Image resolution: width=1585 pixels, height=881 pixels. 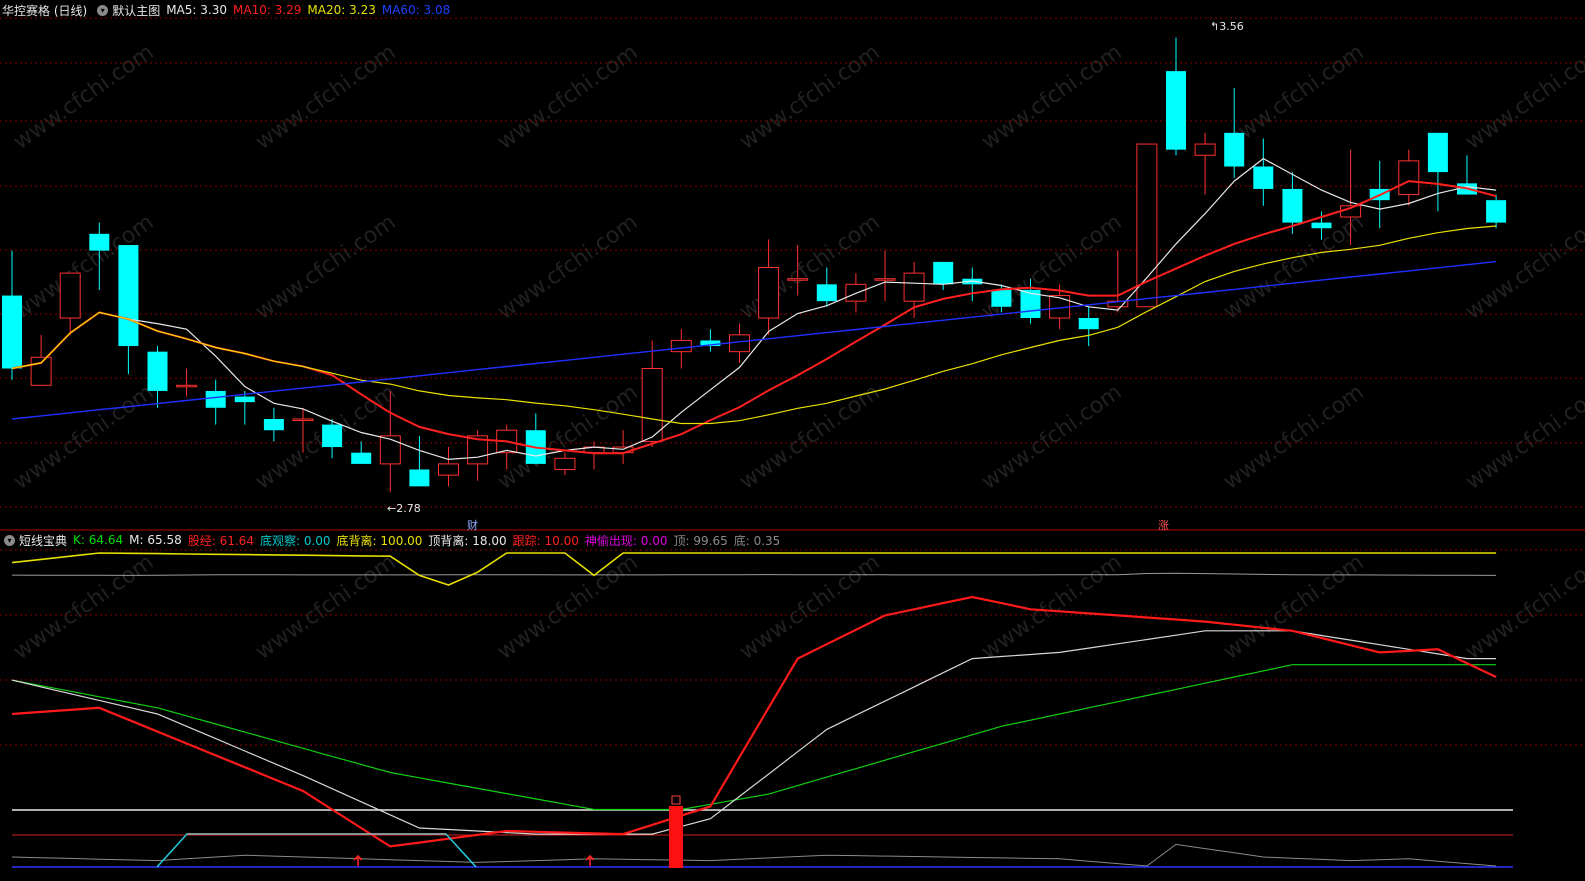 What do you see at coordinates (676, 800) in the screenshot?
I see `signal-bar-cap` at bounding box center [676, 800].